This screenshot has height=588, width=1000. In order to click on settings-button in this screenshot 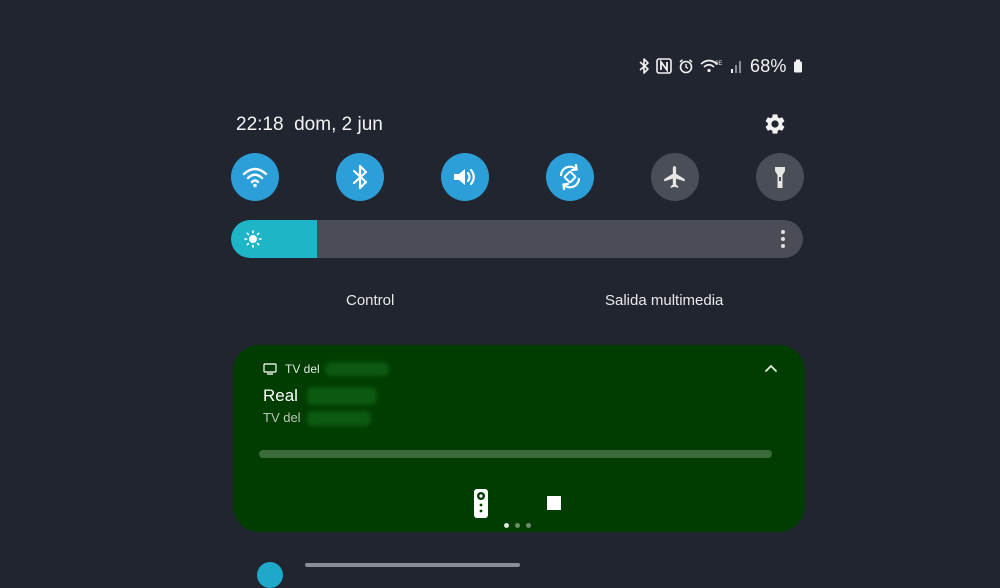, I will do `click(775, 124)`.